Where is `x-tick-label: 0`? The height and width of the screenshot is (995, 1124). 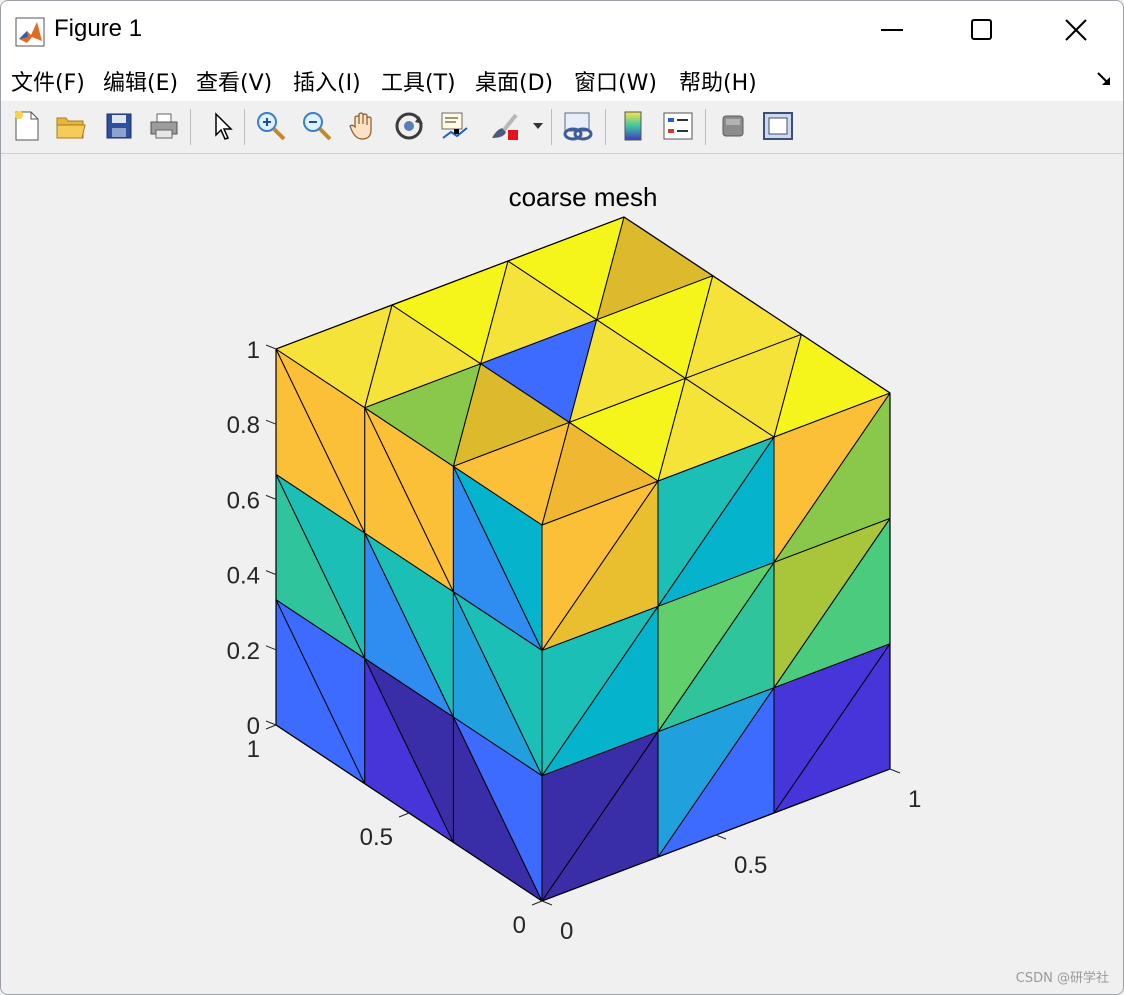
x-tick-label: 0 is located at coordinates (566, 931).